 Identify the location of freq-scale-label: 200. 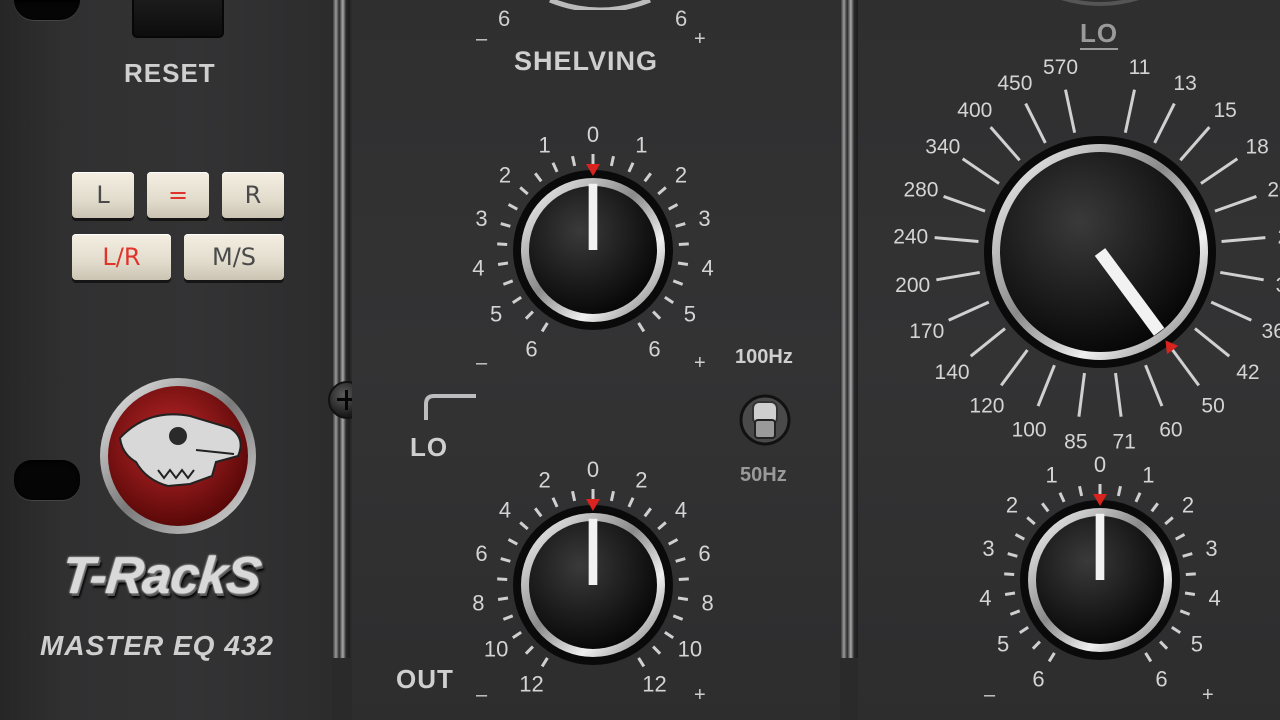
(912, 285).